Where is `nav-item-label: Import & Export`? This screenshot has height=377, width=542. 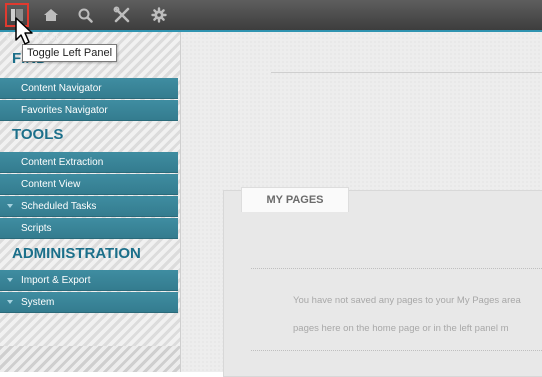 nav-item-label: Import & Export is located at coordinates (56, 280).